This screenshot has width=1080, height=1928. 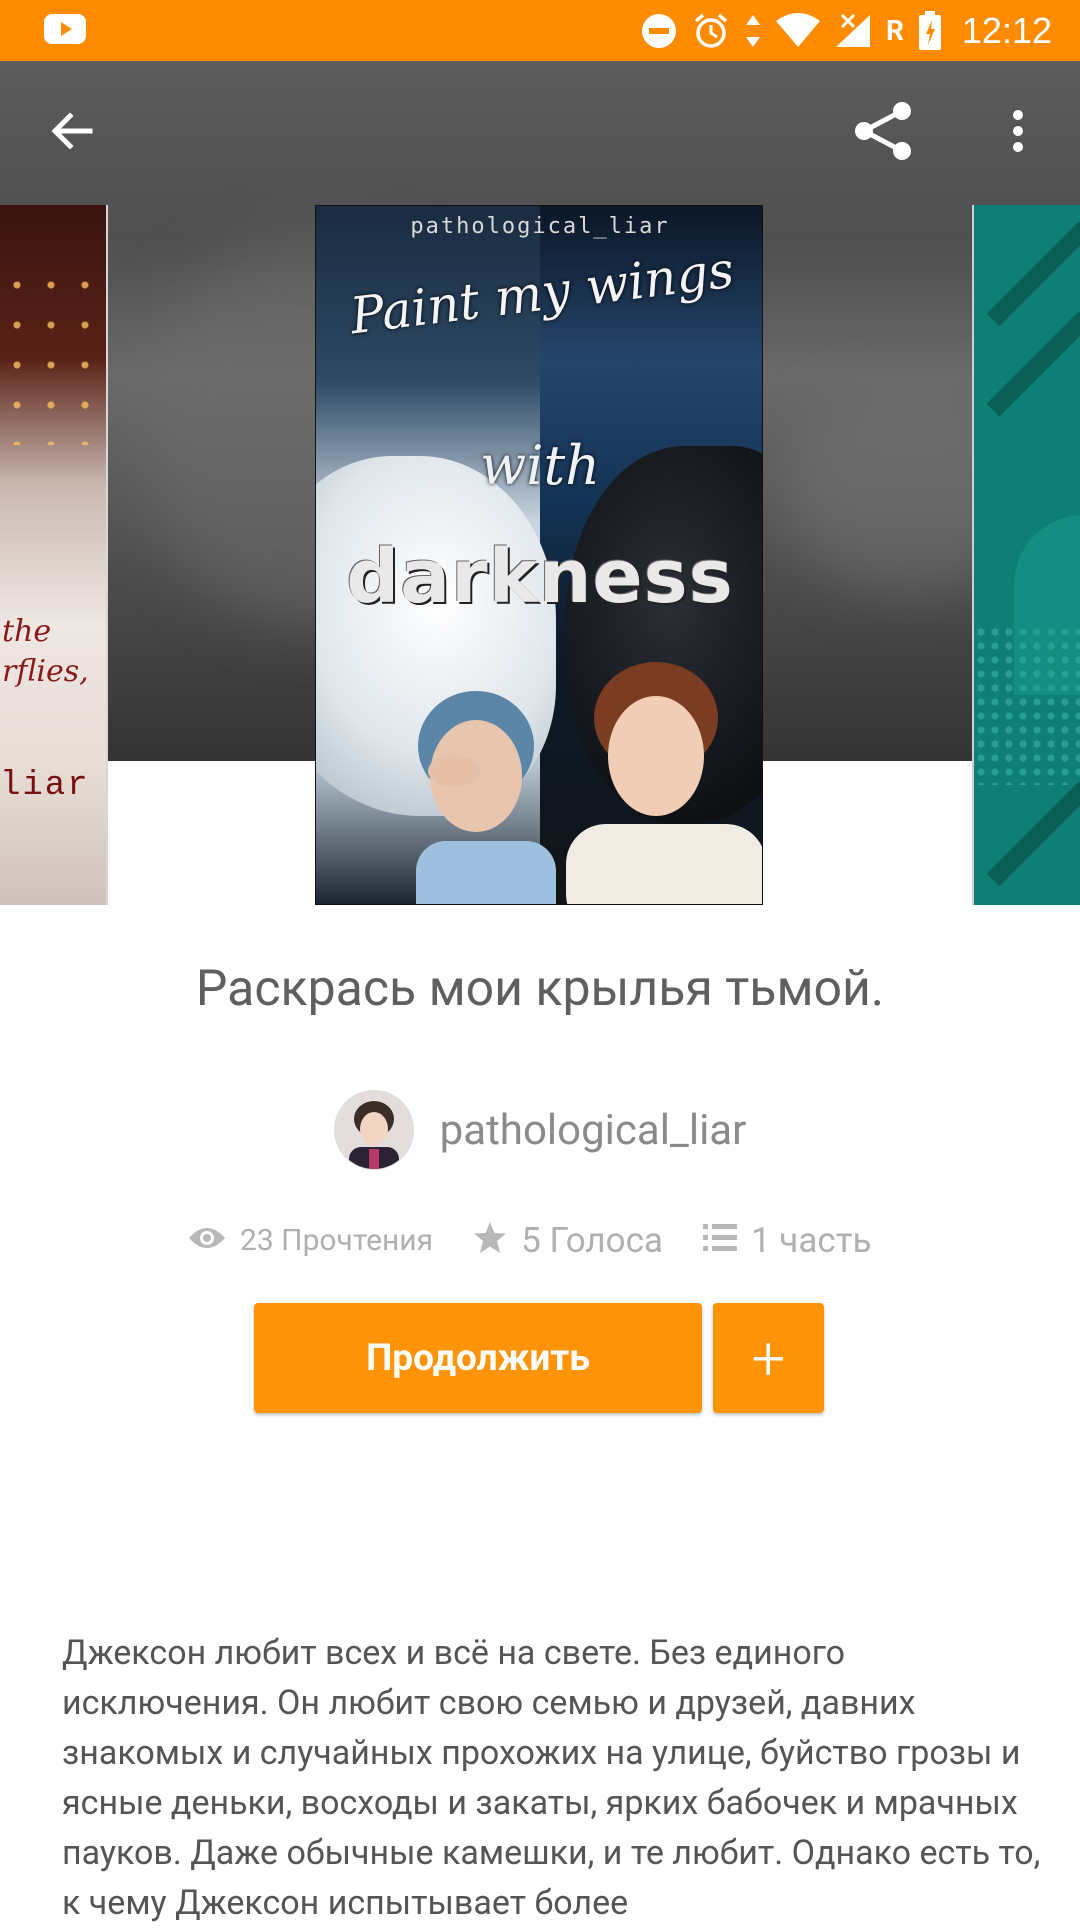 What do you see at coordinates (894, 30) in the screenshot?
I see `roaming-icon: R` at bounding box center [894, 30].